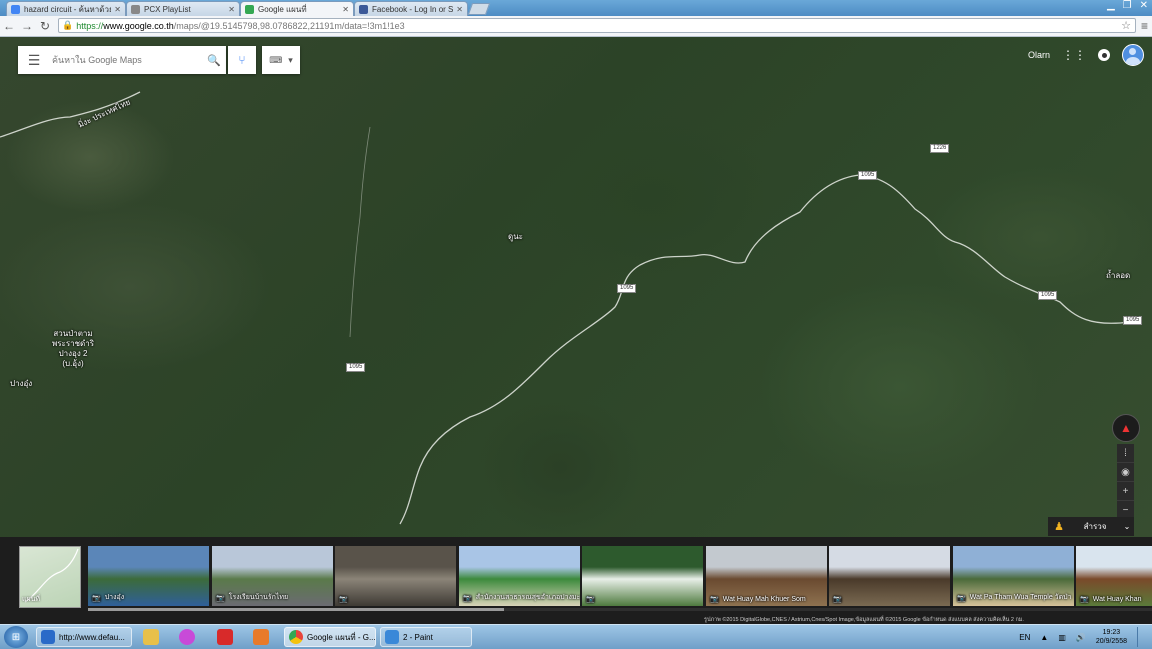  Describe the element at coordinates (1044, 637) in the screenshot. I see `tray-expand-icon: ▲` at that location.